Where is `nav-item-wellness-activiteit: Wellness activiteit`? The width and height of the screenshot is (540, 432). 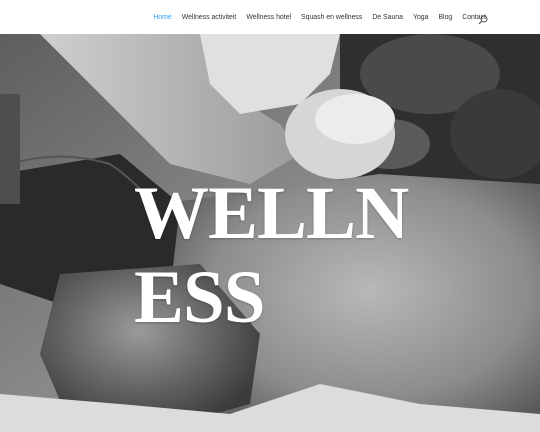
nav-item-wellness-activiteit: Wellness activiteit is located at coordinates (209, 17).